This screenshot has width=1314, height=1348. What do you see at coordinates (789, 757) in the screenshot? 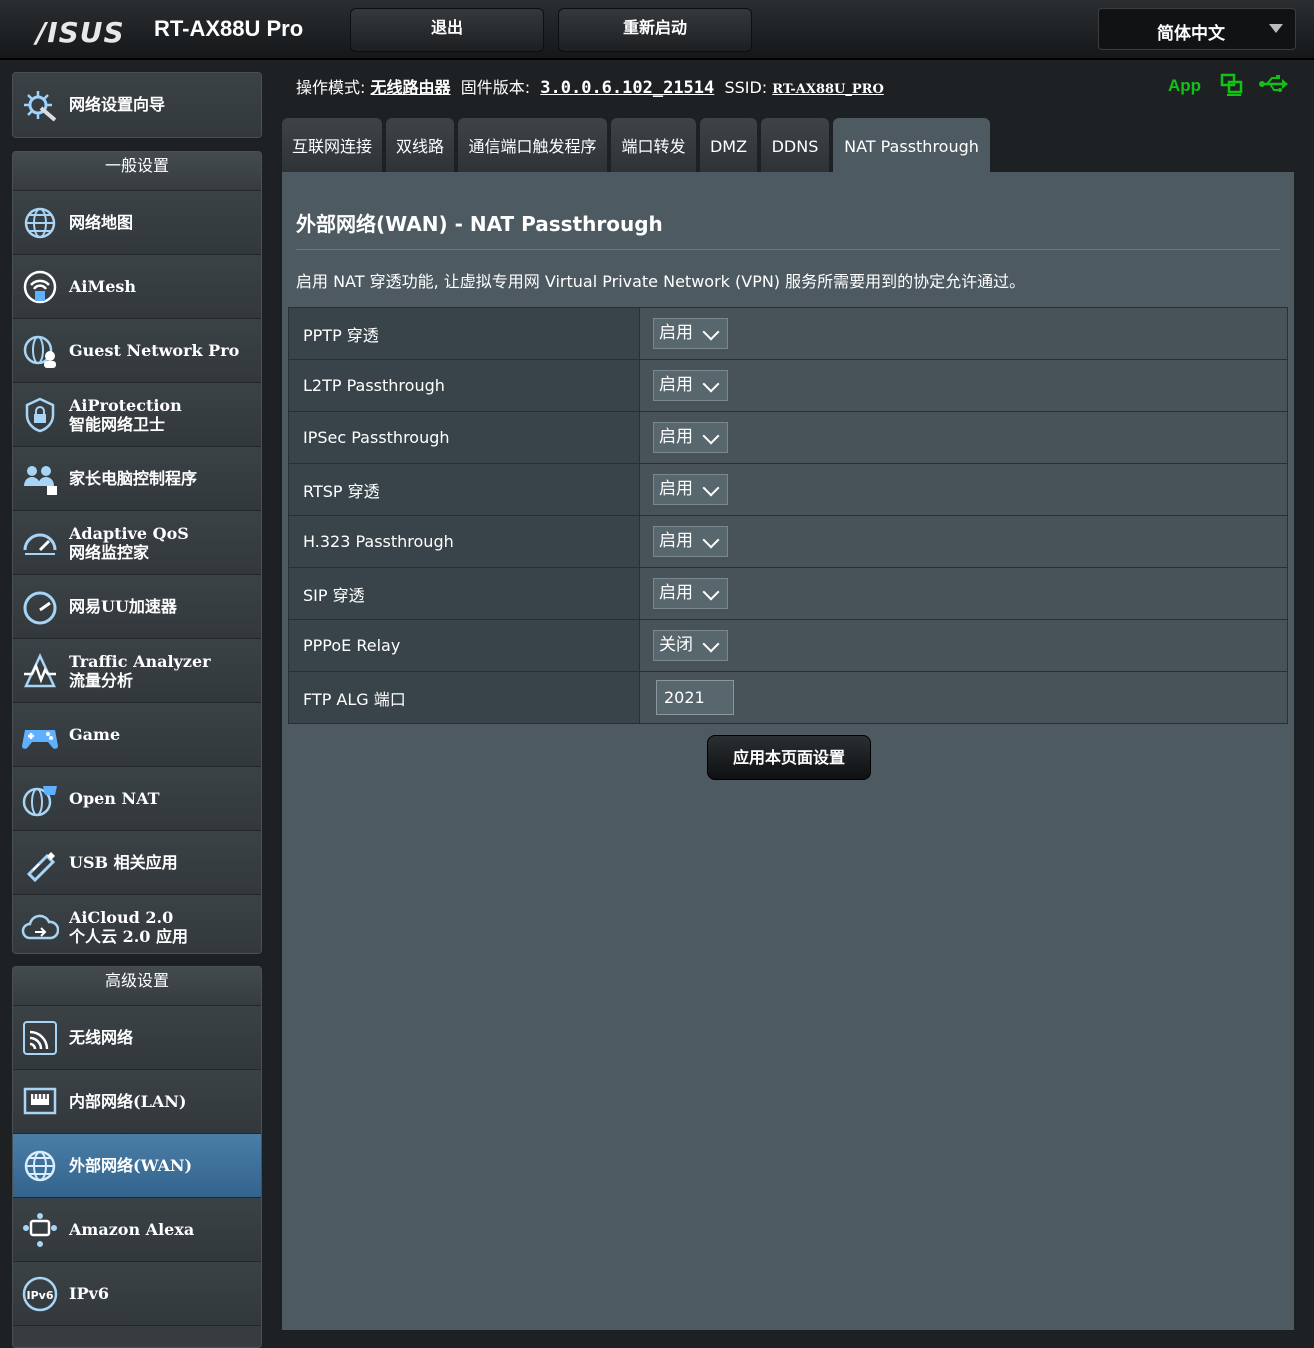
I see `apply-button: 应用本页面设置` at bounding box center [789, 757].